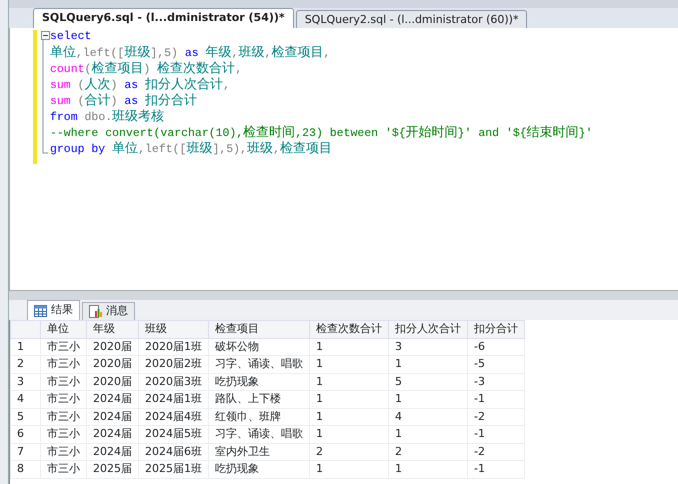 The width and height of the screenshot is (678, 484). Describe the element at coordinates (173, 417) in the screenshot. I see `table-cell: 2024届4班` at that location.